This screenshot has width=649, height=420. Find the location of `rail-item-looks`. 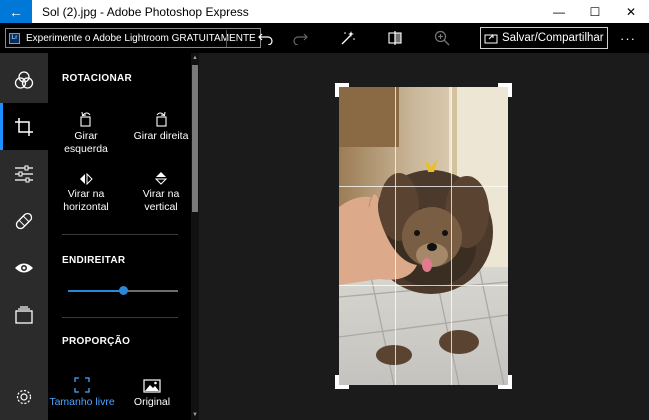

rail-item-looks is located at coordinates (24, 79).